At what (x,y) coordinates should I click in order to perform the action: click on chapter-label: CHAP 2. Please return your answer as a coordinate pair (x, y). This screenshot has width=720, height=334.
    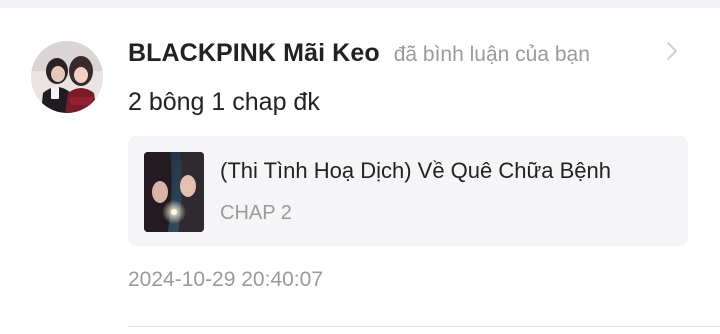
    Looking at the image, I should click on (256, 213).